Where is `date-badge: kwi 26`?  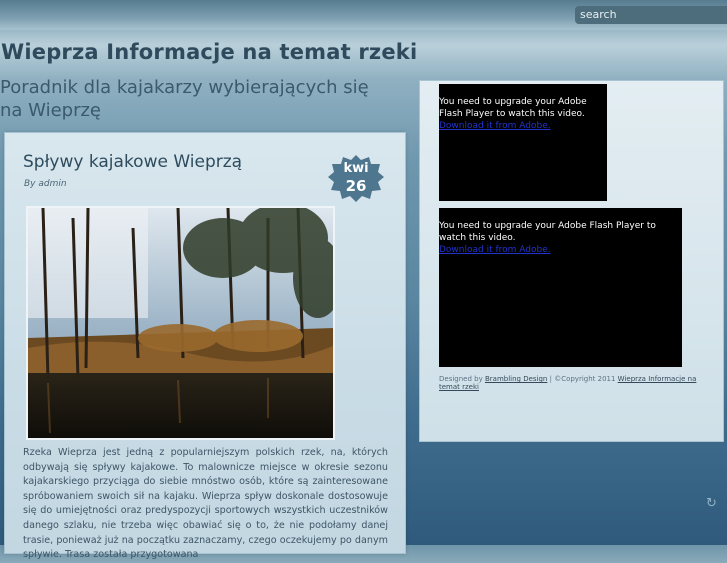
date-badge: kwi 26 is located at coordinates (356, 178).